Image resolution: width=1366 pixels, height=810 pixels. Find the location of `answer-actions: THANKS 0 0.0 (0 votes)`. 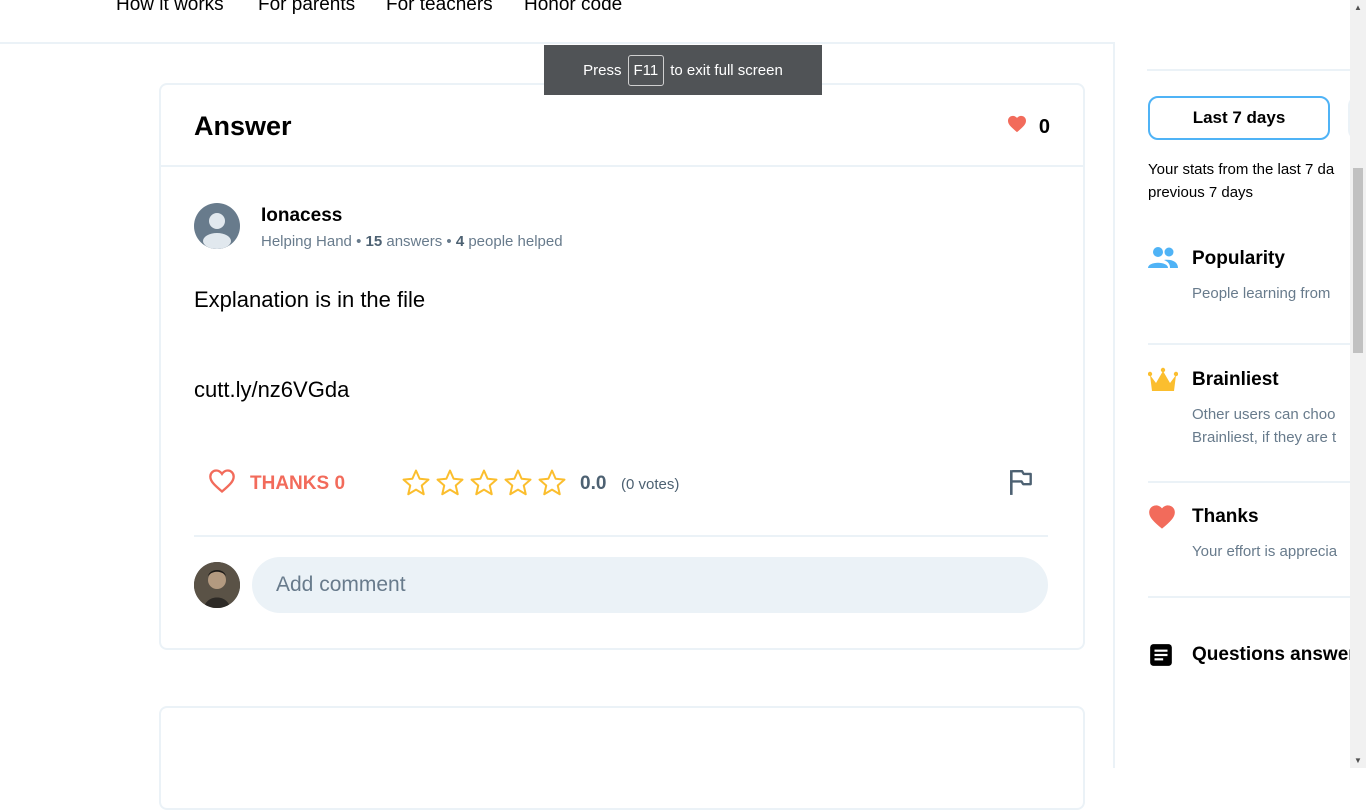

answer-actions: THANKS 0 0.0 (0 votes) is located at coordinates (621, 498).